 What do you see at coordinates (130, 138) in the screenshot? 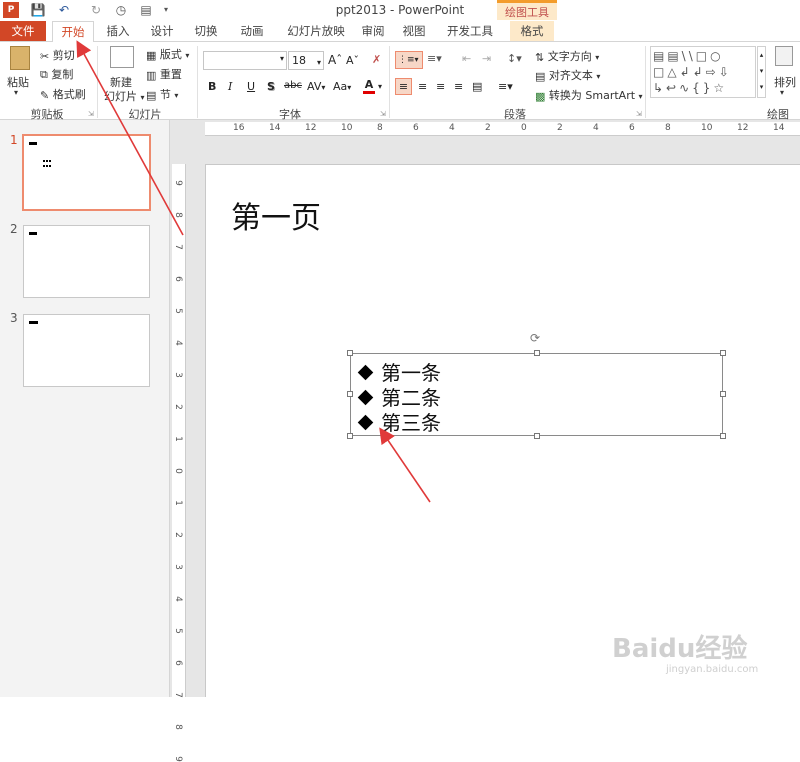
I see `arrow-to-home-tab` at bounding box center [130, 138].